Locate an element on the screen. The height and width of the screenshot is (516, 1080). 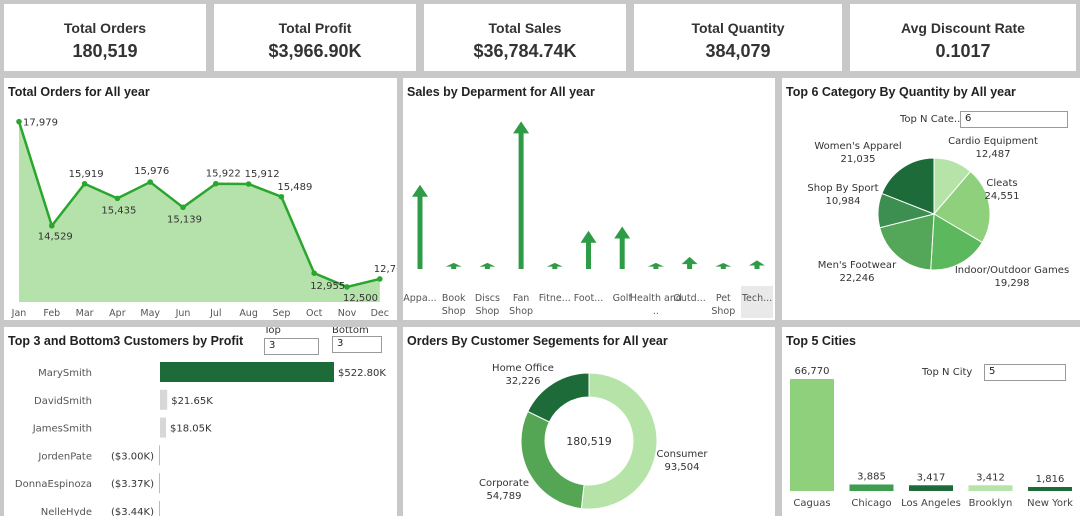
slice-category-label: Men's Footwear is located at coordinates (857, 265).